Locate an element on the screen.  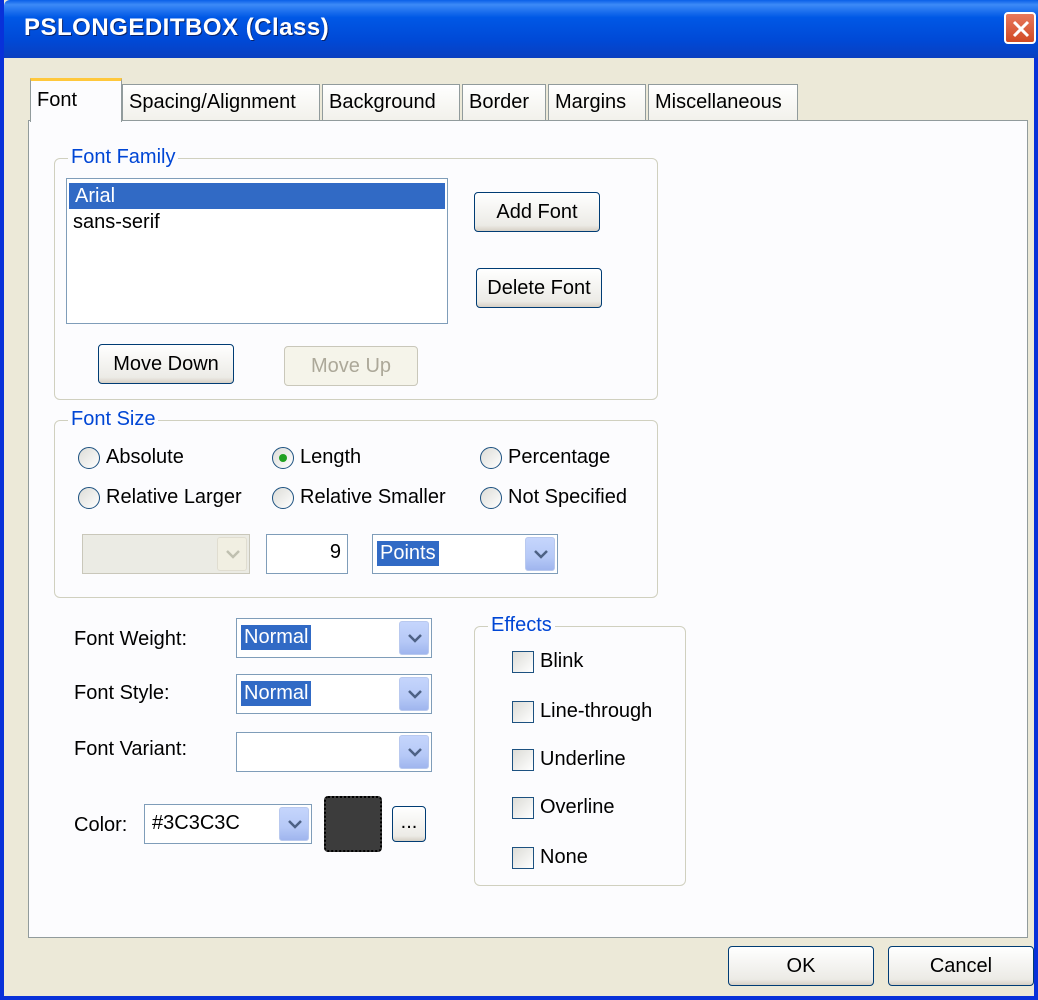
font-style-label: Font Style: is located at coordinates (122, 693).